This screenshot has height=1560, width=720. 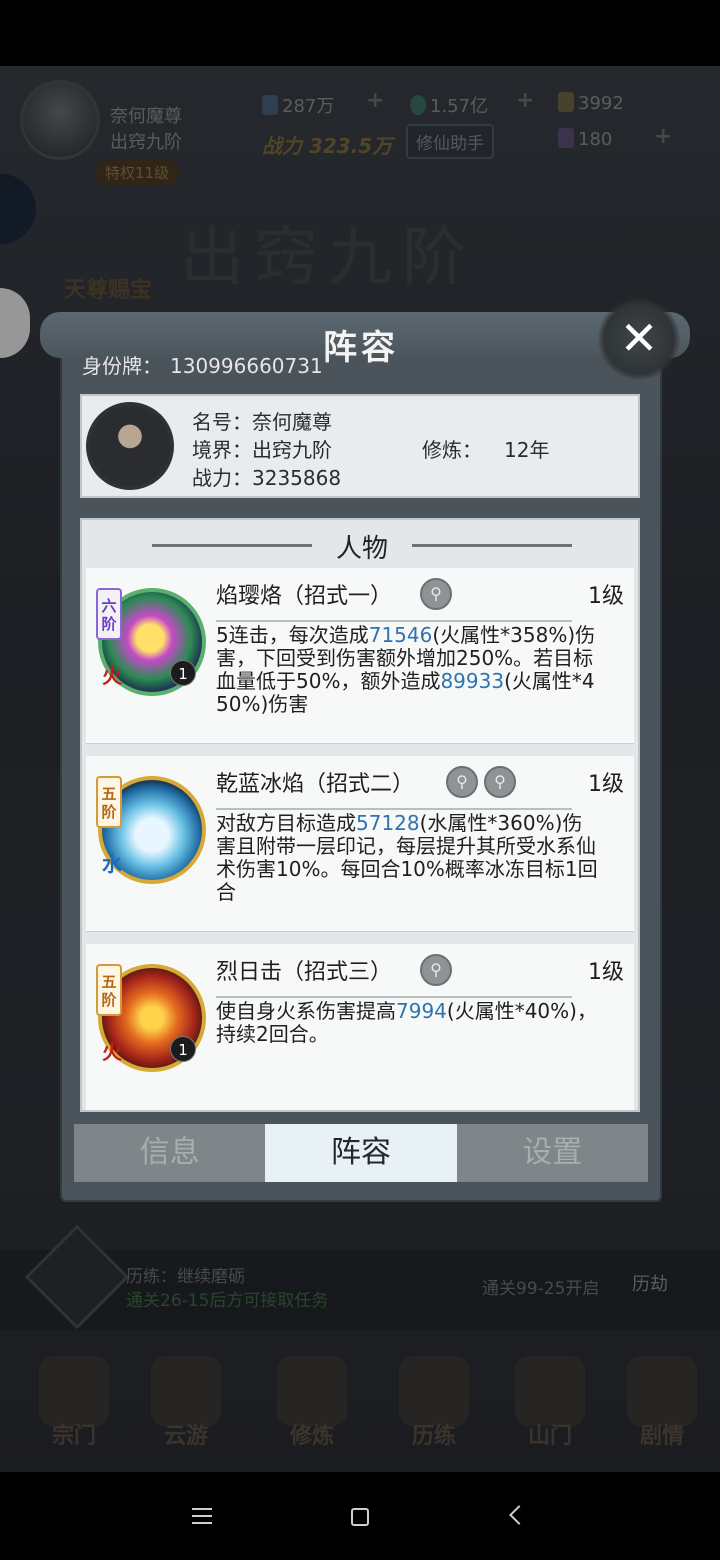 I want to click on dialog-tabs: 信息 阵容 设置, so click(x=361, y=1153).